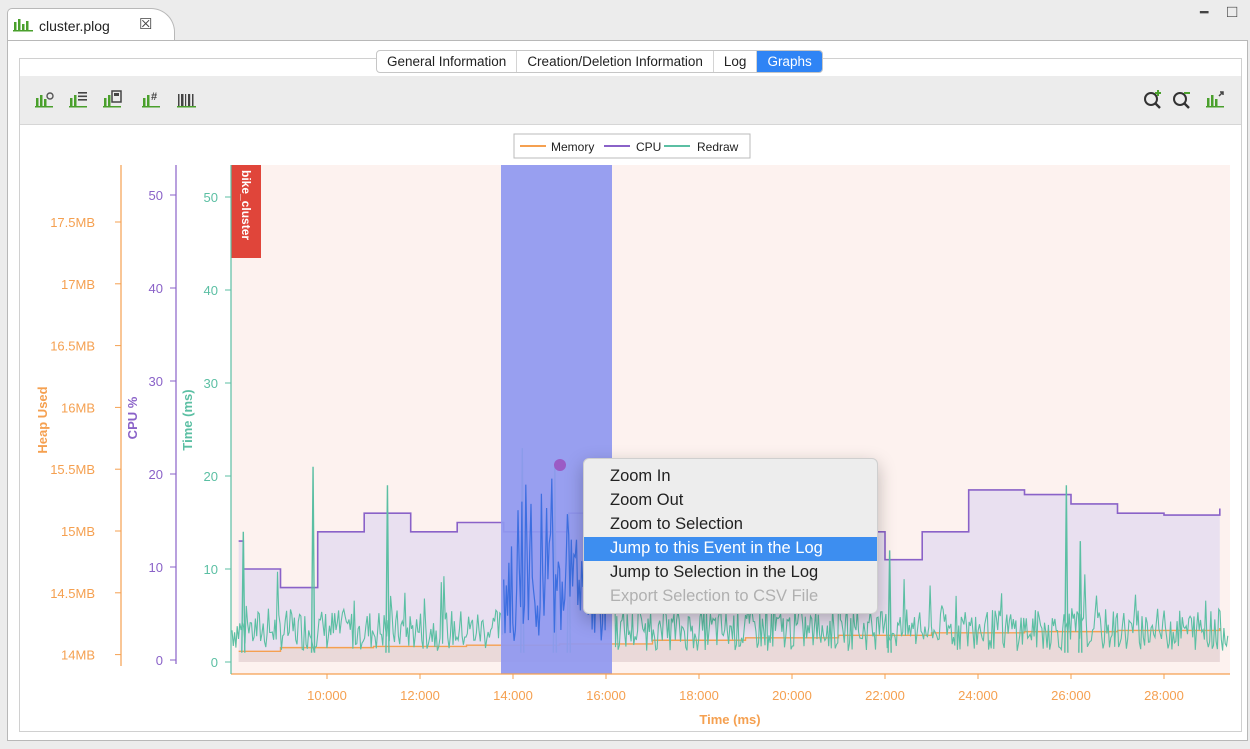  Describe the element at coordinates (156, 567) in the screenshot. I see `cpu-tick-label: 10` at that location.